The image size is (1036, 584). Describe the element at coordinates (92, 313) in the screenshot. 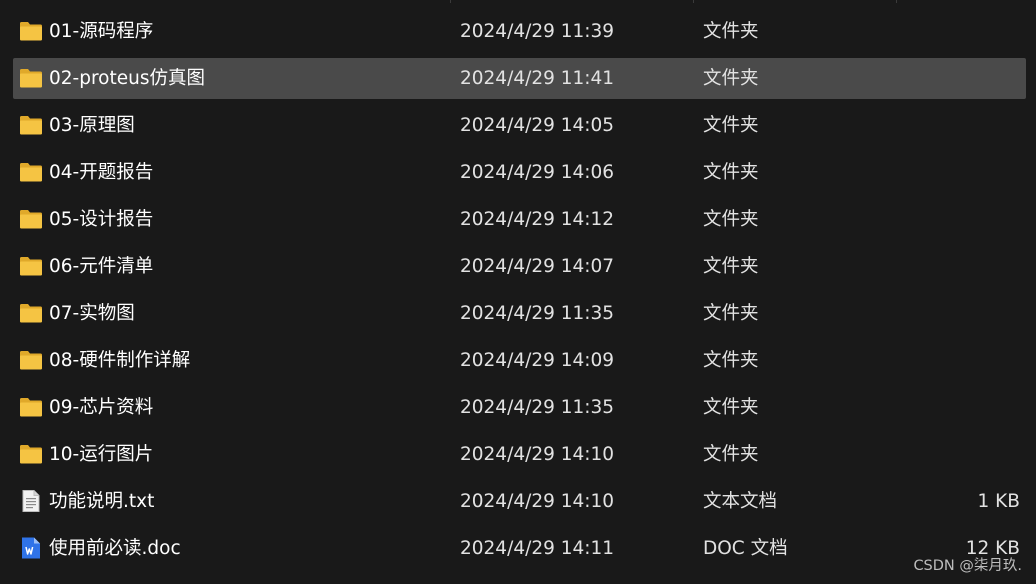

I see `file-name: 07-实物图` at that location.